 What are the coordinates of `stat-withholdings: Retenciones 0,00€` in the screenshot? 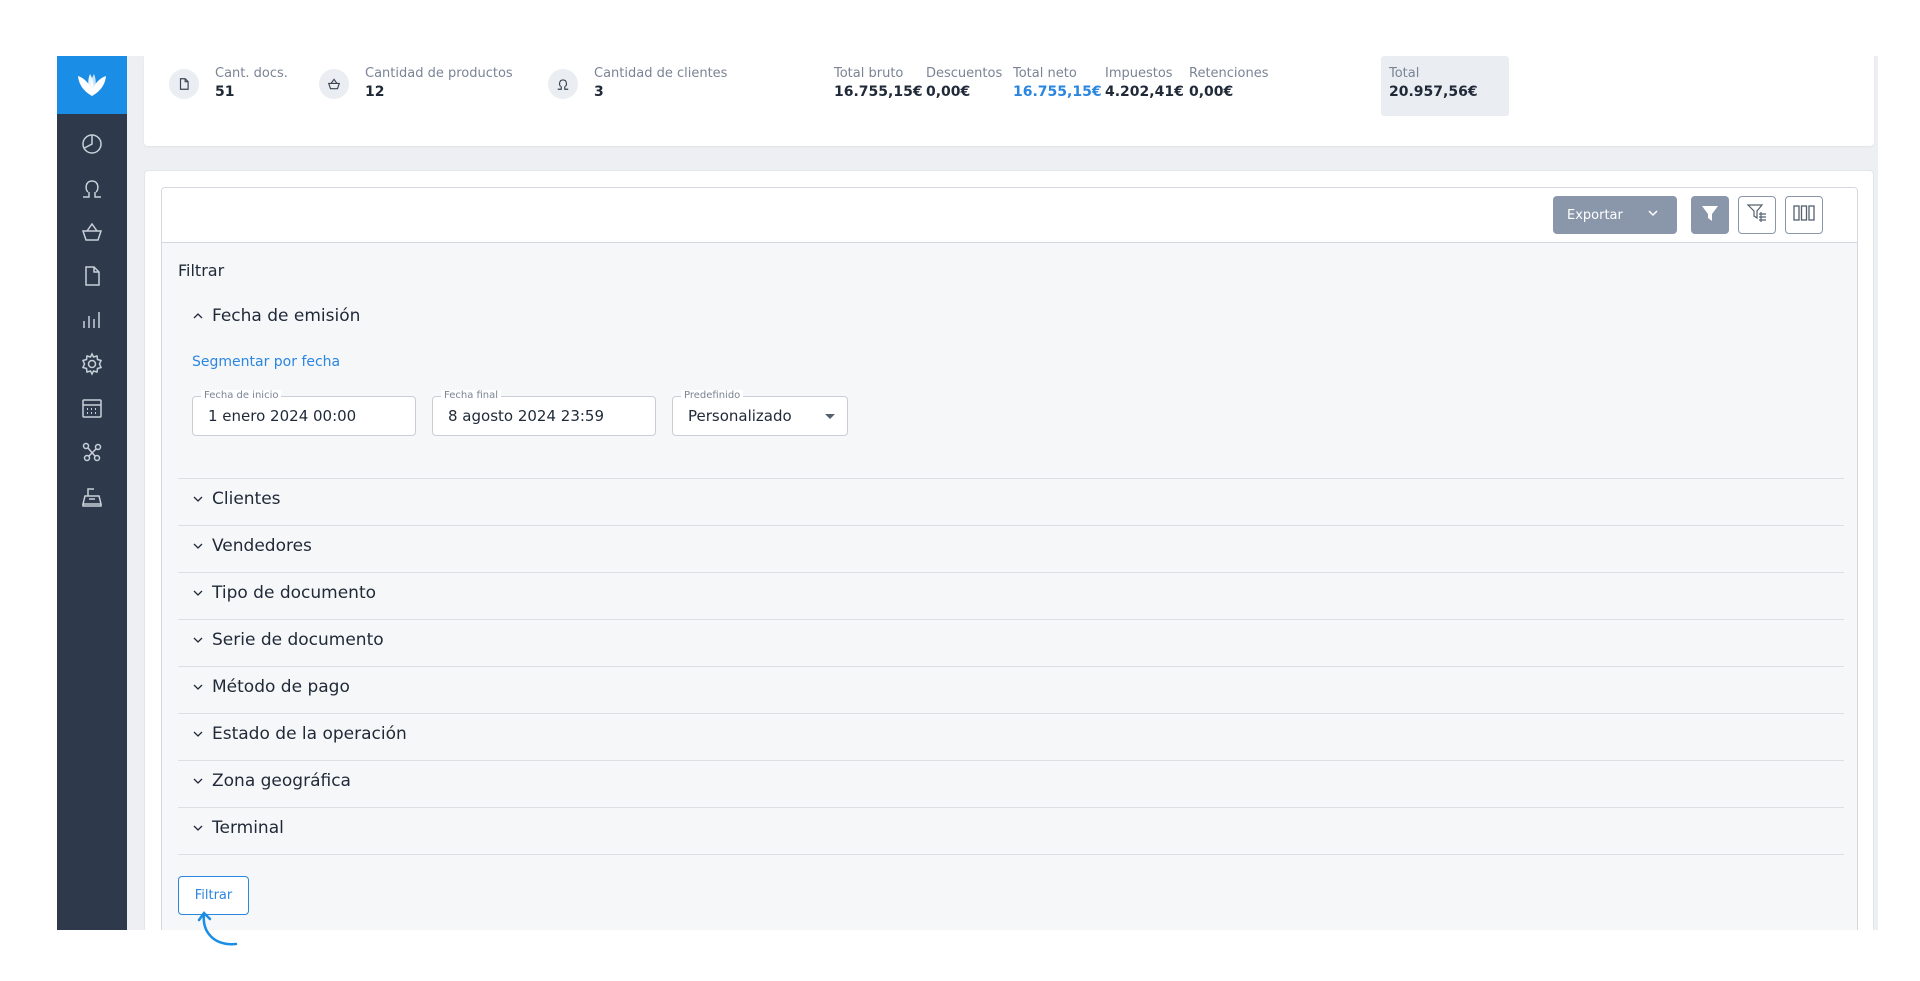 It's located at (1229, 84).